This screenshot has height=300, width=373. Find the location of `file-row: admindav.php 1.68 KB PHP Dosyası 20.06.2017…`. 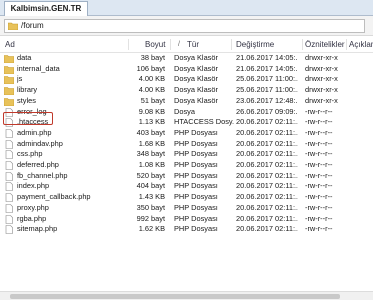

file-row: admindav.php 1.68 KB PHP Dosyası 20.06.2017… is located at coordinates (186, 144).